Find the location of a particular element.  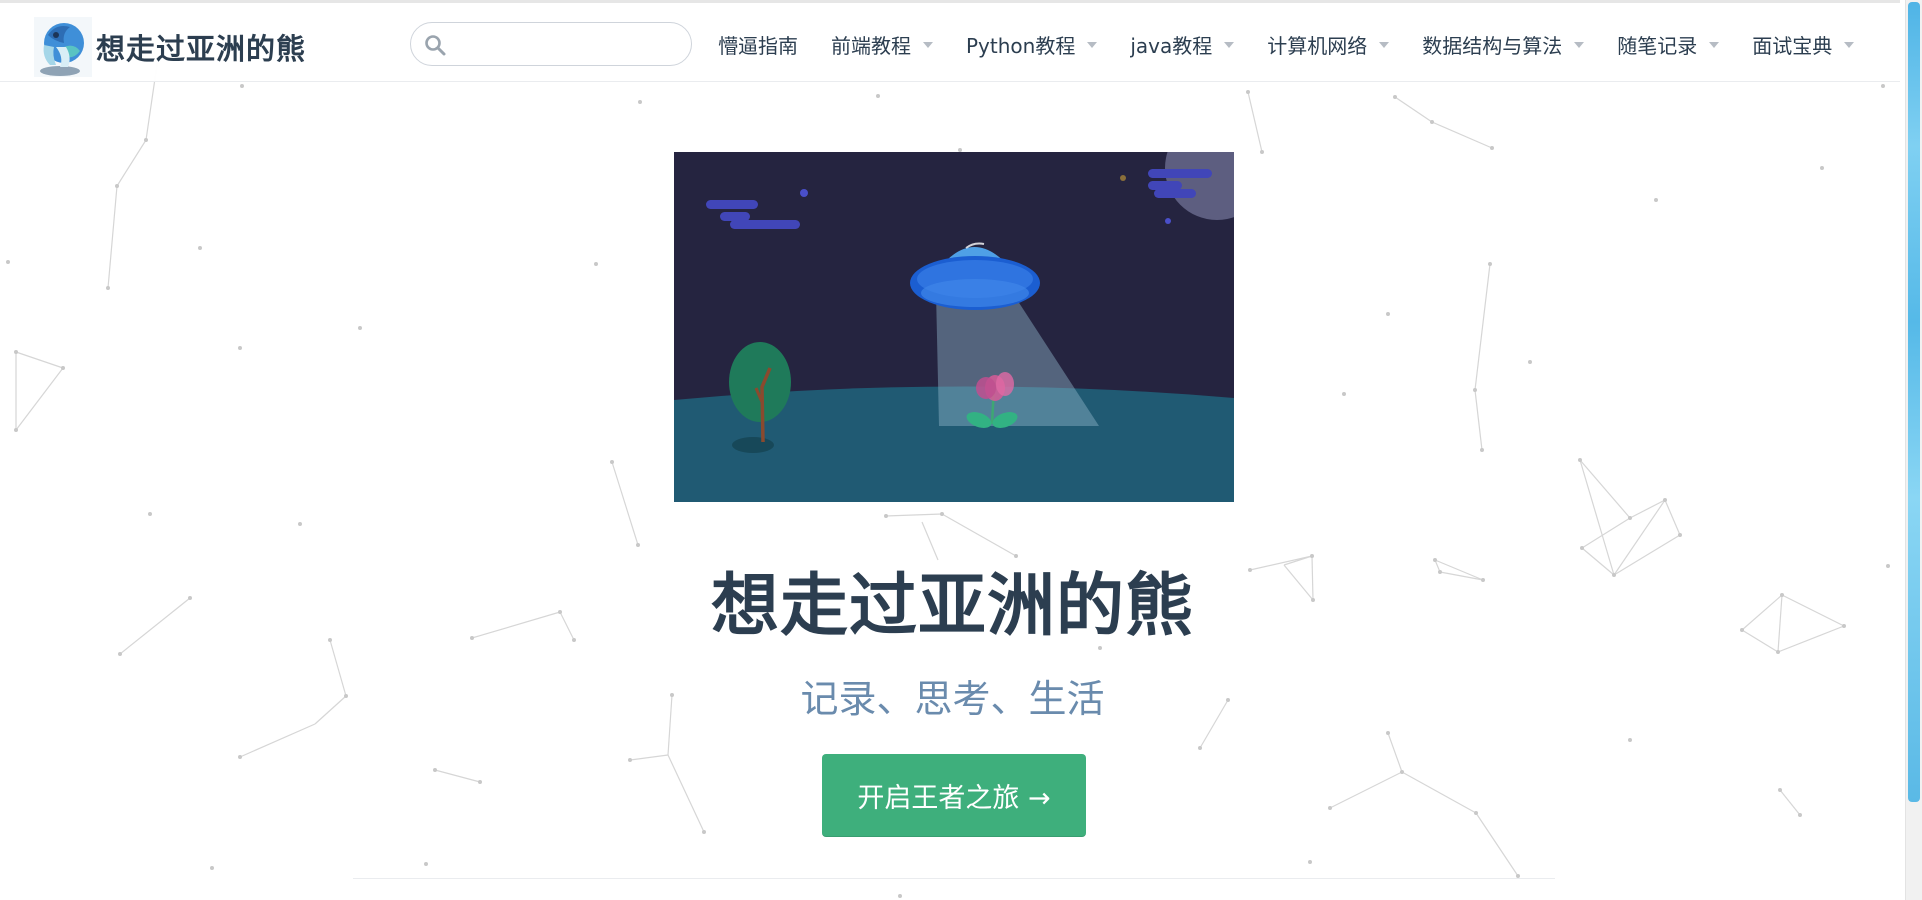

nav-item-algorithms: 数据结构与算法 is located at coordinates (1503, 44).